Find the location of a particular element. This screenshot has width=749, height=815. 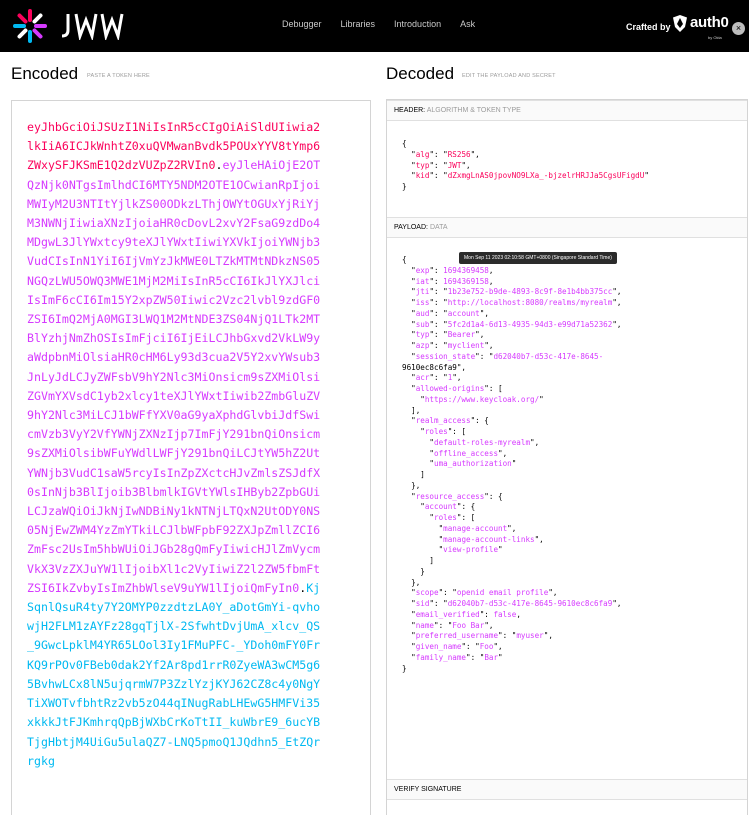

payload-section-head: PAYLOAD: DATA is located at coordinates (567, 227).